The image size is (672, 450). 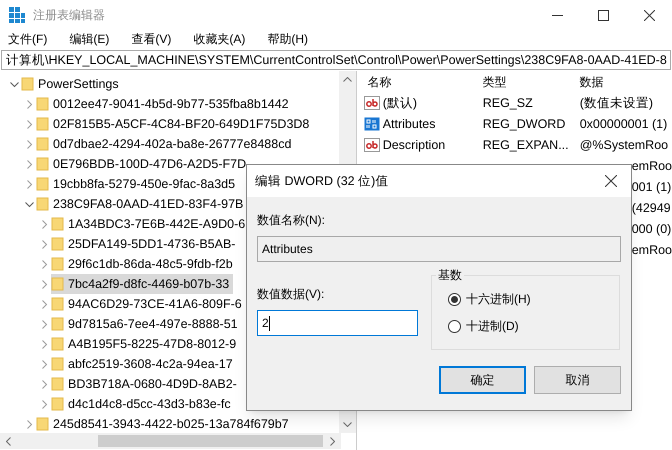 I want to click on dialog-title: 编辑 DWORD (32 位)值, so click(x=321, y=181).